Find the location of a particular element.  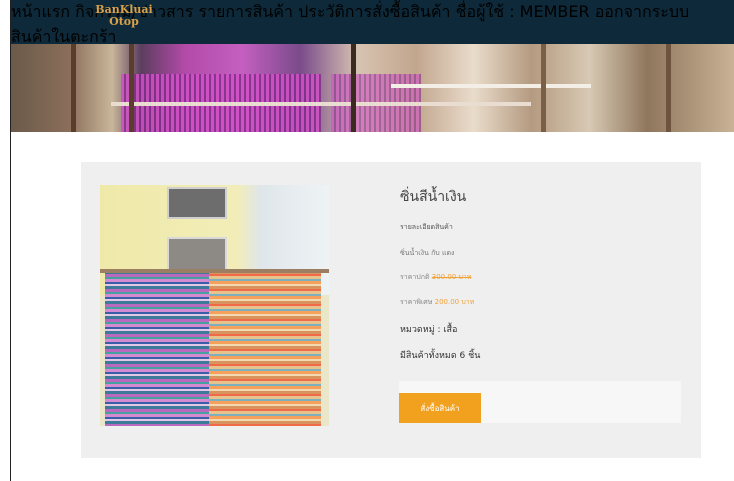

normal-price-label: ราคาปกติ is located at coordinates (415, 277).